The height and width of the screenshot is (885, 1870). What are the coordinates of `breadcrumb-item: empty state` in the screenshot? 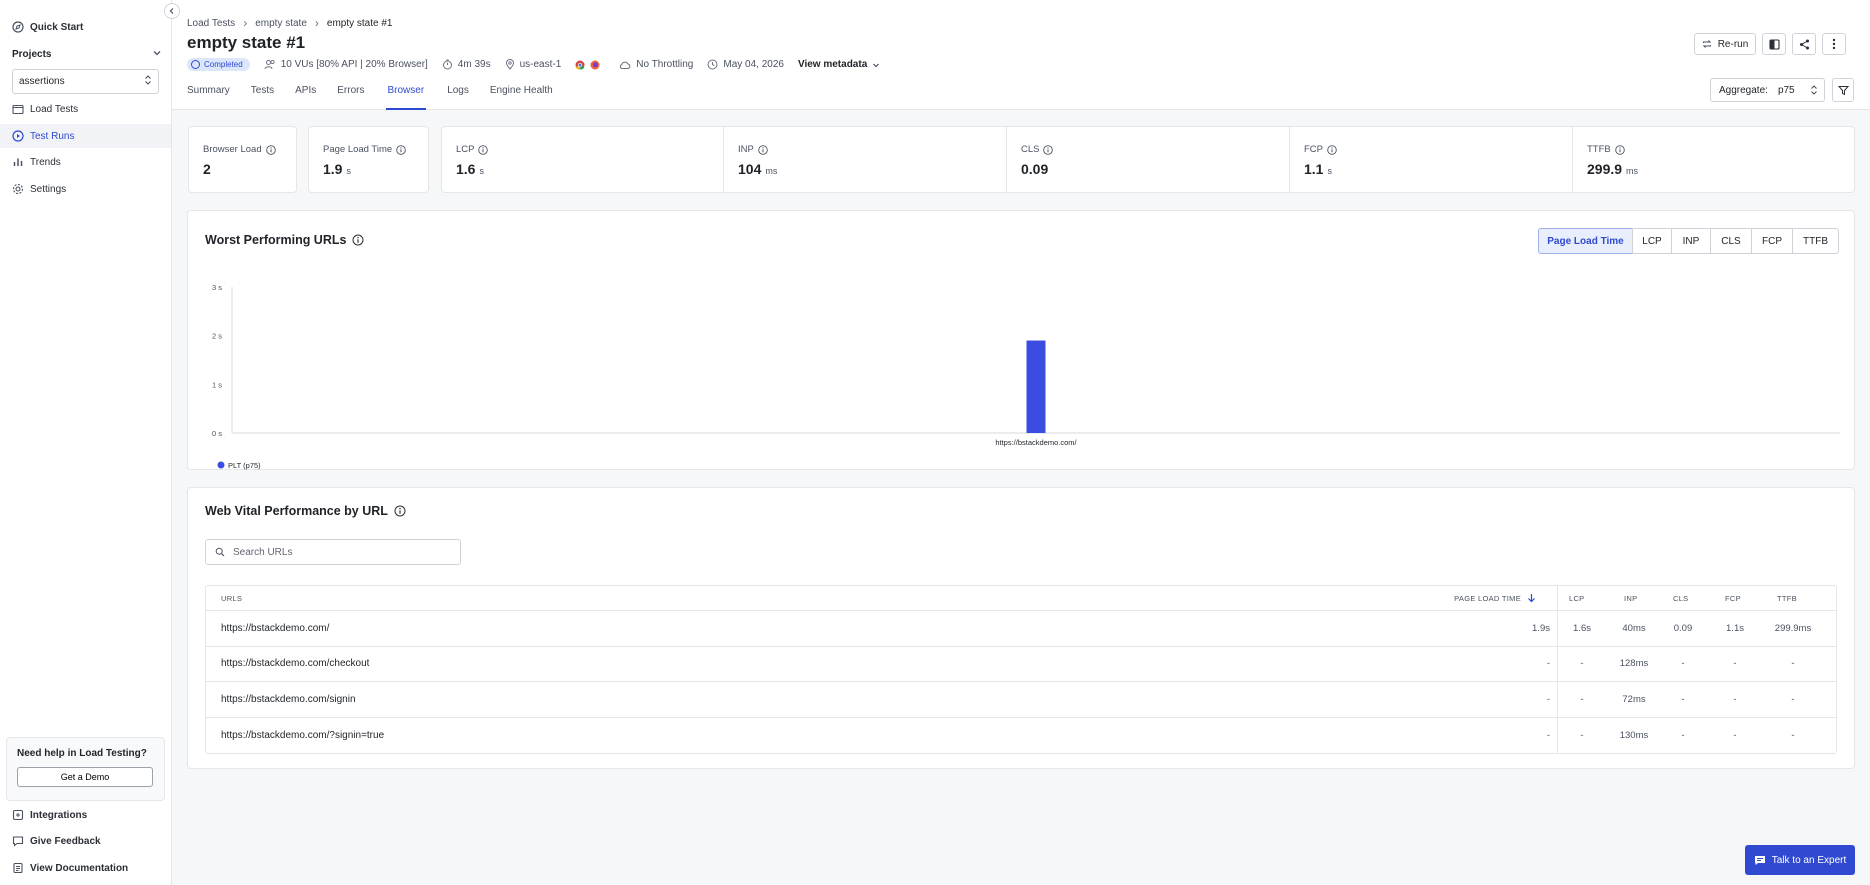 It's located at (281, 23).